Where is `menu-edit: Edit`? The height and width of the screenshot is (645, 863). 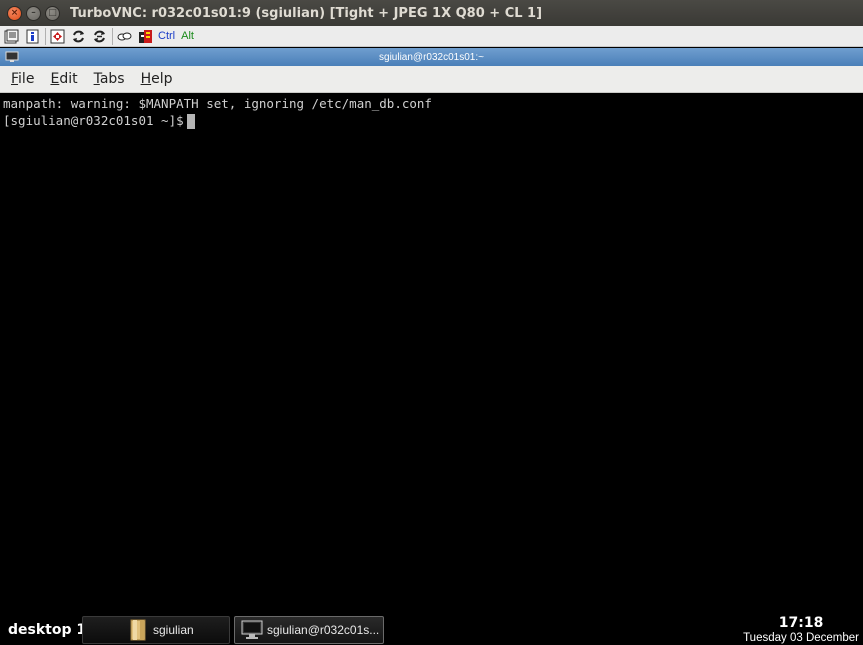 menu-edit: Edit is located at coordinates (63, 79).